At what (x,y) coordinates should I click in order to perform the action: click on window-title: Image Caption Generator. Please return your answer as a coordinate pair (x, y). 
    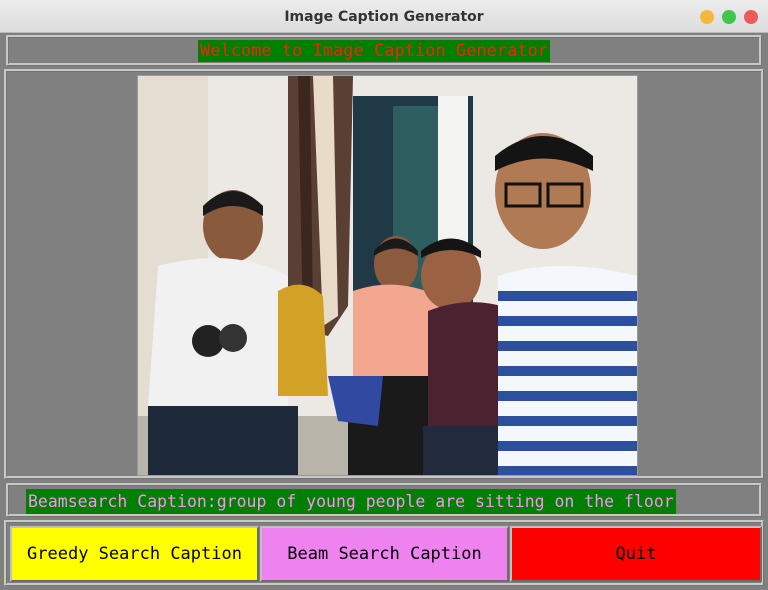
    Looking at the image, I should click on (384, 17).